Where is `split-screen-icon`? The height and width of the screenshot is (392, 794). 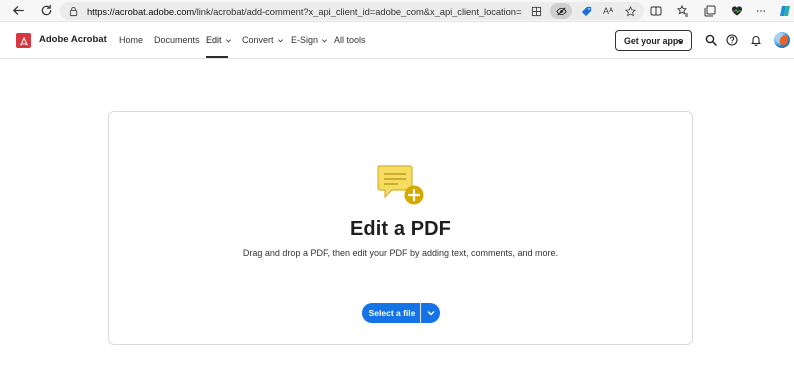
split-screen-icon is located at coordinates (656, 10).